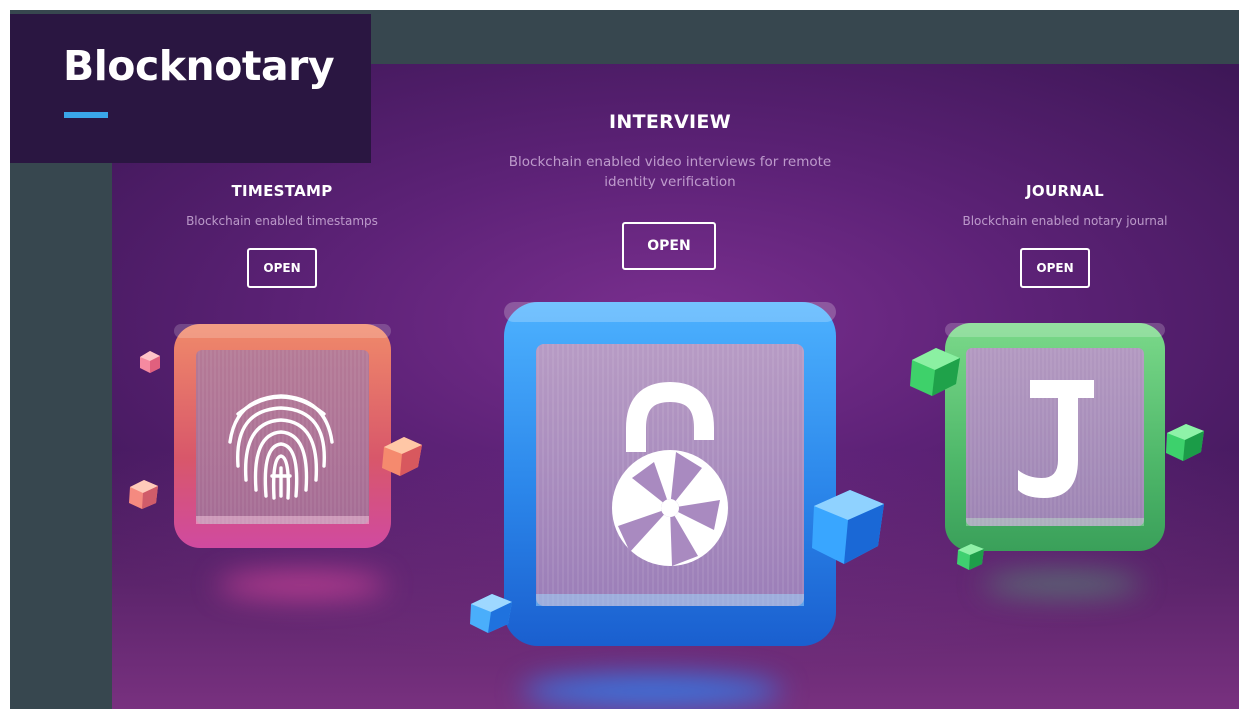 The height and width of the screenshot is (709, 1239). What do you see at coordinates (282, 221) in the screenshot?
I see `timestamp-description: Blockchain enabled timestamps` at bounding box center [282, 221].